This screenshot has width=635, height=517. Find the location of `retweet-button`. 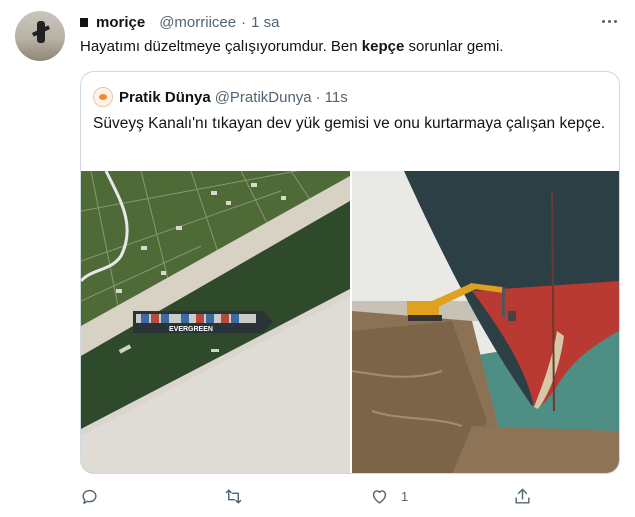

retweet-button is located at coordinates (239, 496).